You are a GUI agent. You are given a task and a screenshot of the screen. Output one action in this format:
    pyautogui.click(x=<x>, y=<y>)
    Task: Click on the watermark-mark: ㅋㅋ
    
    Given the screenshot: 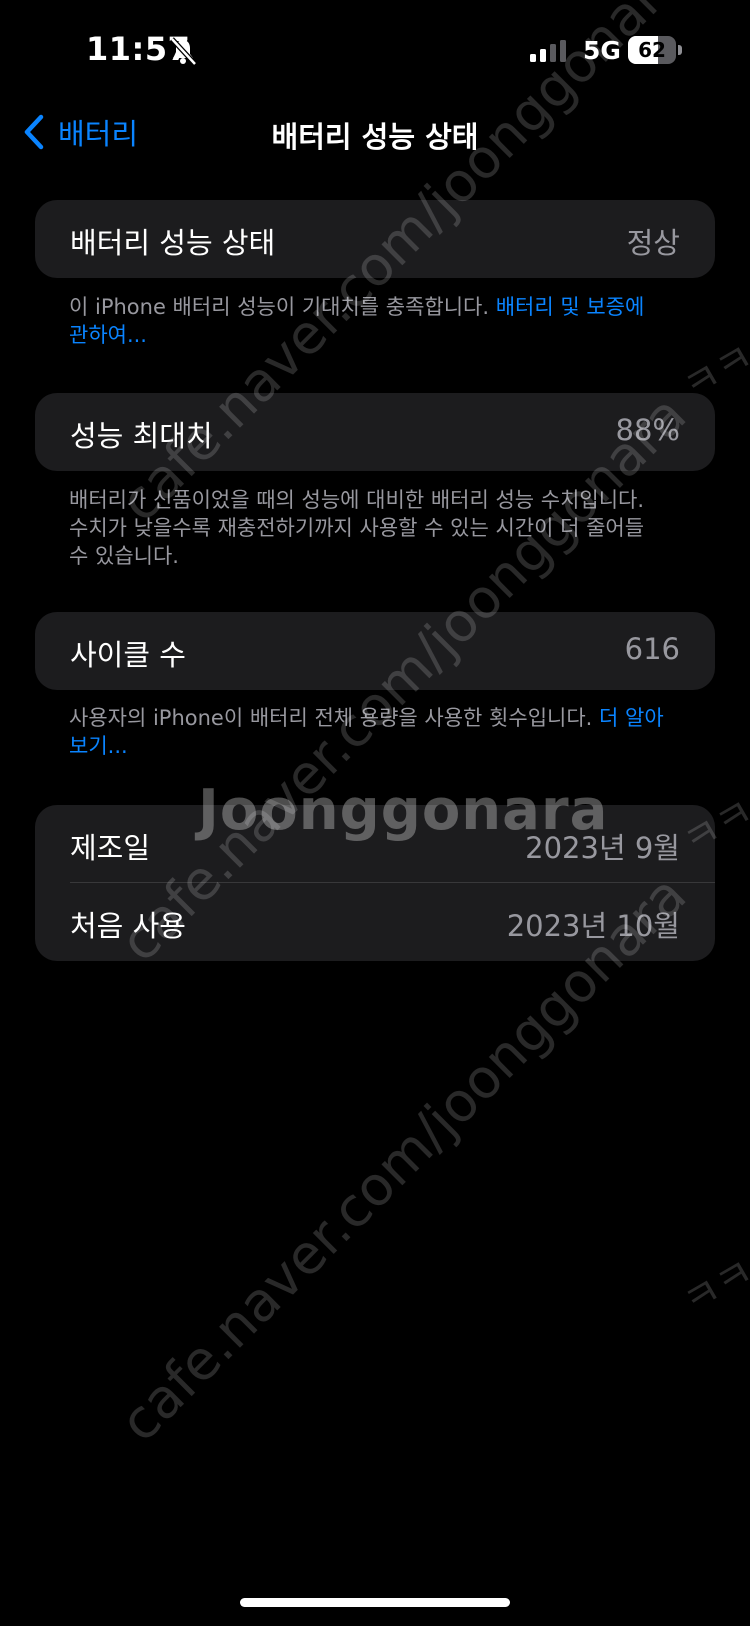 What is the action you would take?
    pyautogui.click(x=712, y=1287)
    